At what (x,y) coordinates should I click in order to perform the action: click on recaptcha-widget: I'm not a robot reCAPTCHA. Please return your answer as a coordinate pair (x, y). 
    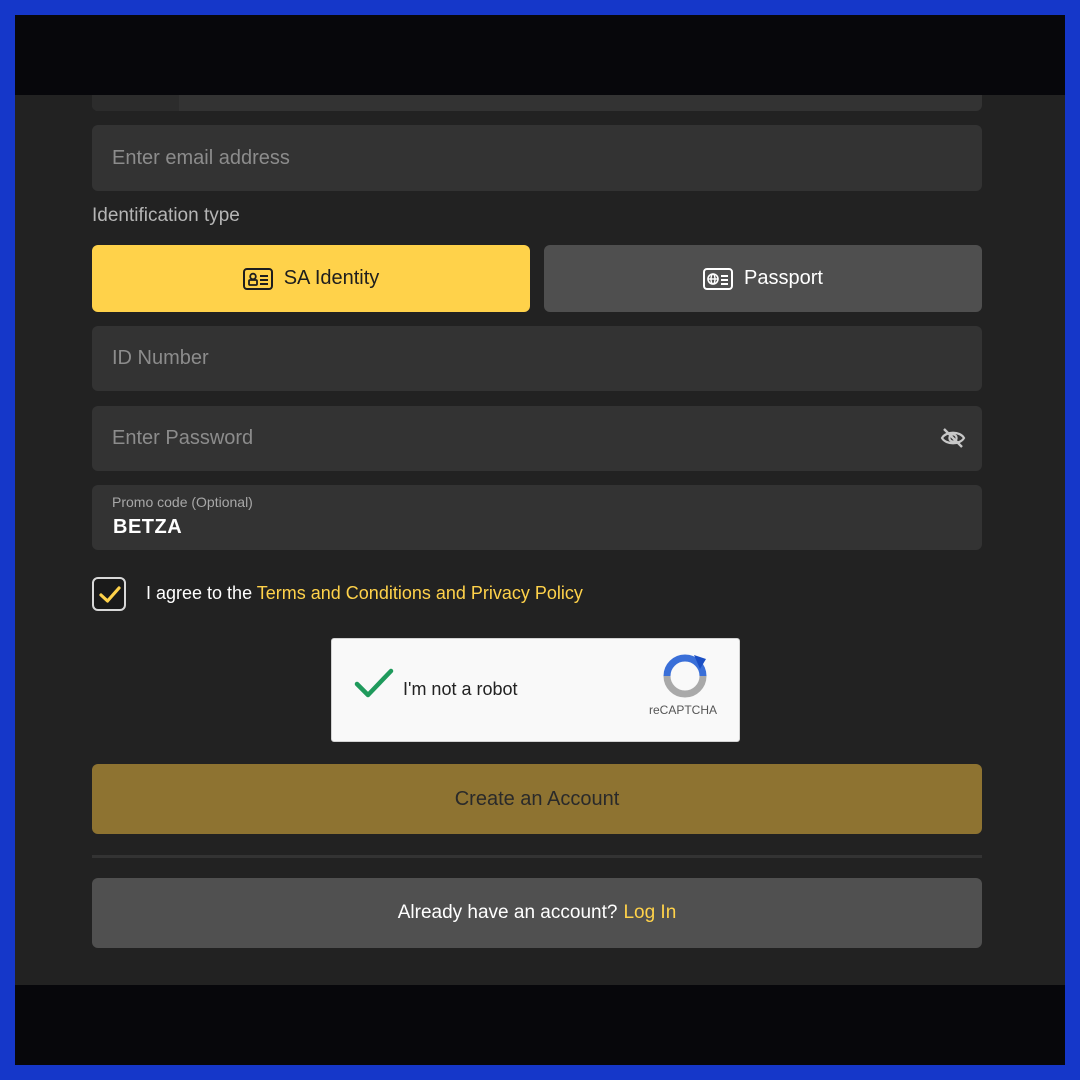
    Looking at the image, I should click on (535, 690).